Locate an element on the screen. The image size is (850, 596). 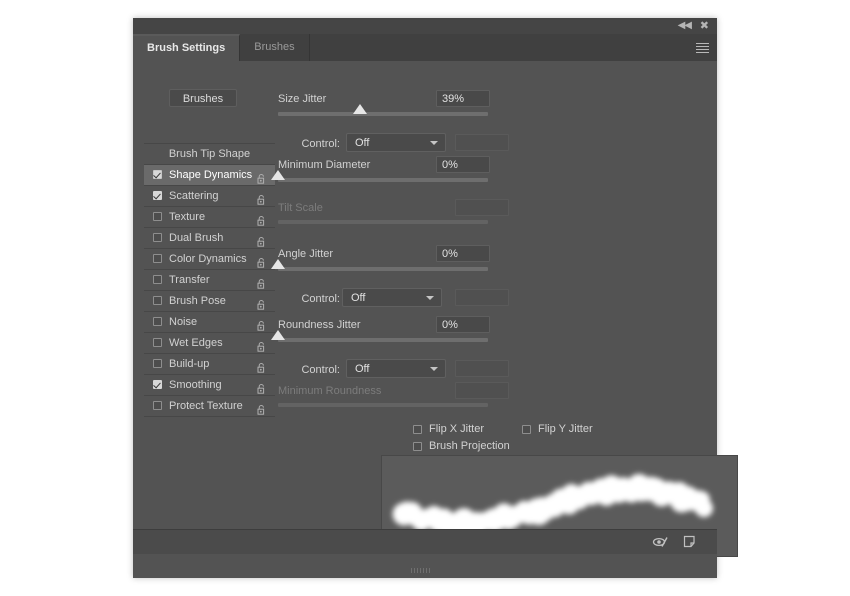
brush-option-row: Texture is located at coordinates (209, 217).